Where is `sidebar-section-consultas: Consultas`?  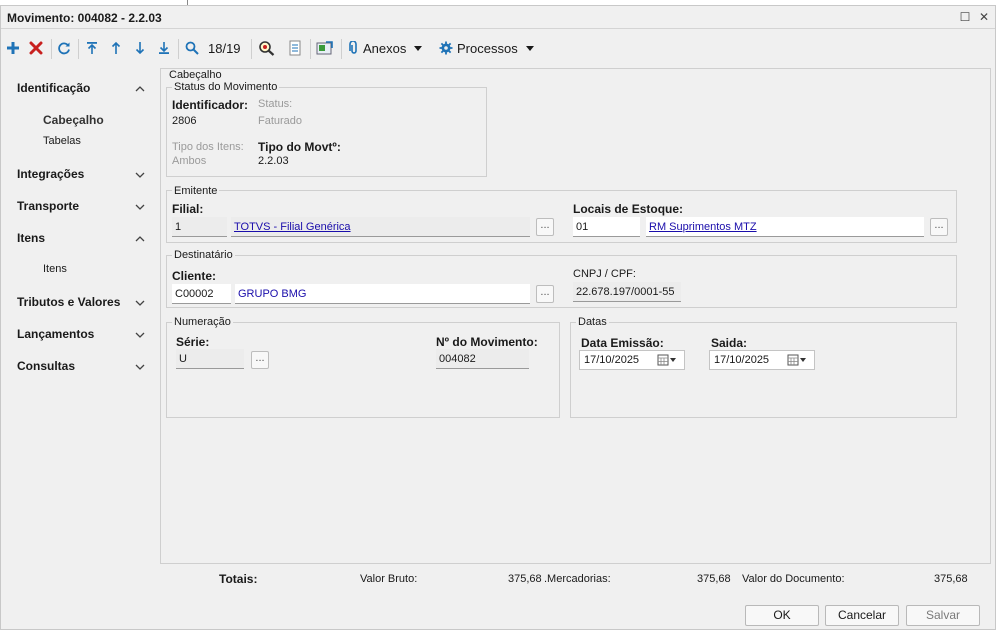
sidebar-section-consultas: Consultas is located at coordinates (46, 366).